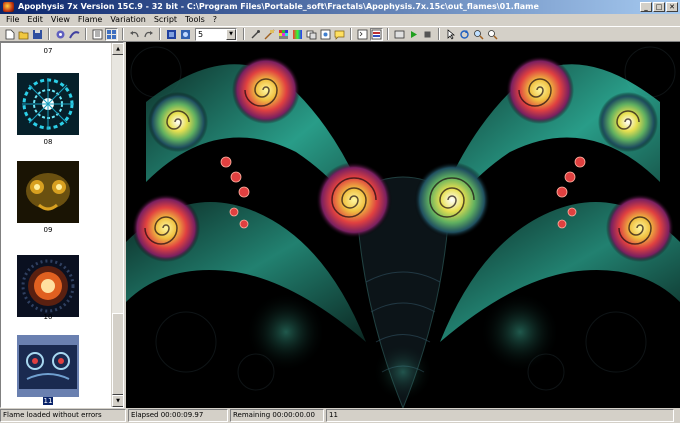 Image resolution: width=680 pixels, height=423 pixels. I want to click on thumbnail-label: 09, so click(48, 230).